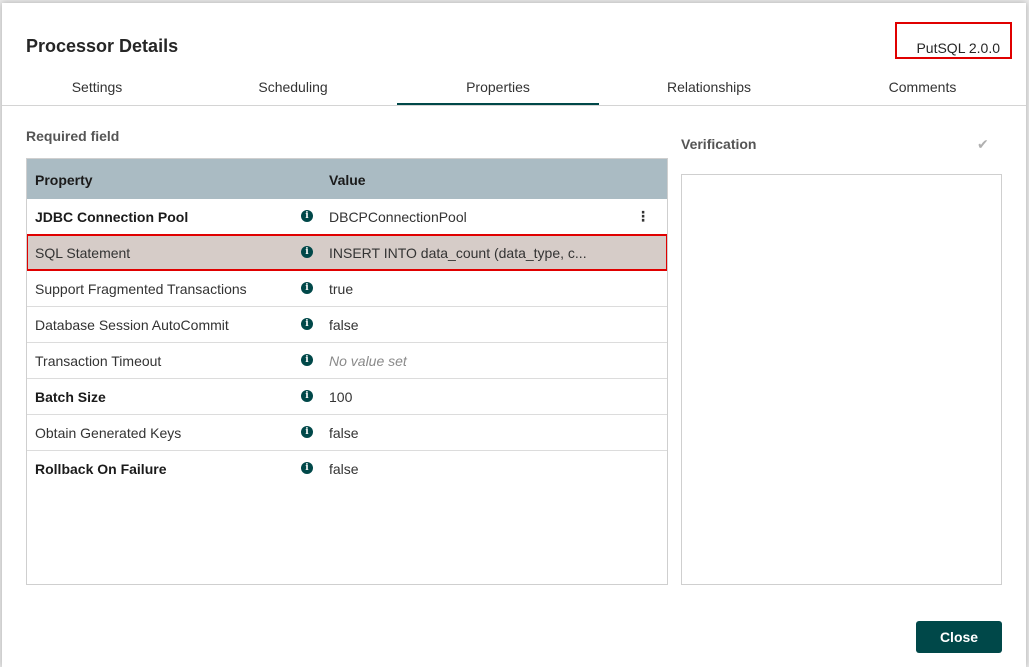 The image size is (1029, 667). I want to click on table-row: Rollback On Failure i false, so click(347, 469).